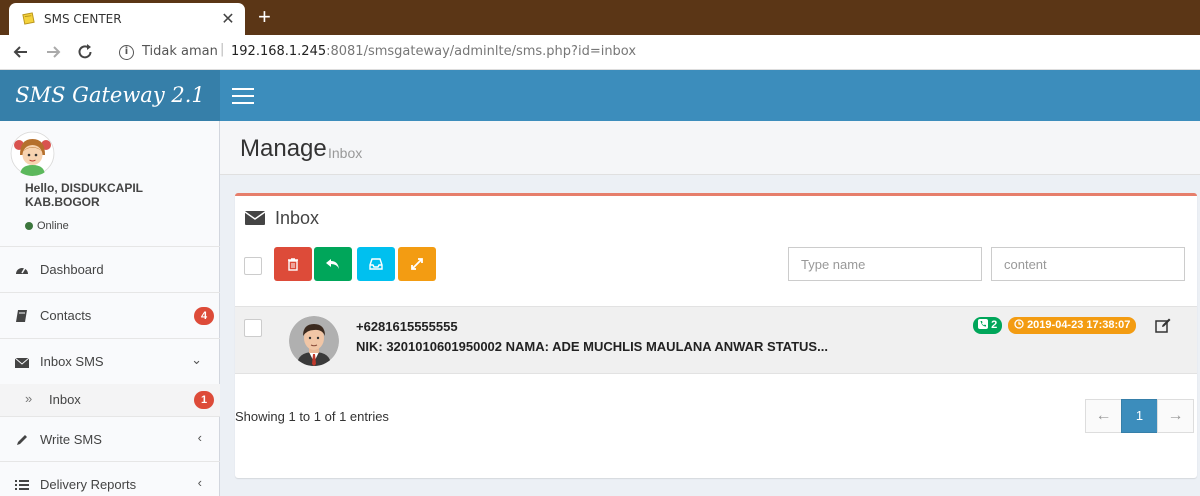  I want to click on contacts-count-badge: 4, so click(204, 316).